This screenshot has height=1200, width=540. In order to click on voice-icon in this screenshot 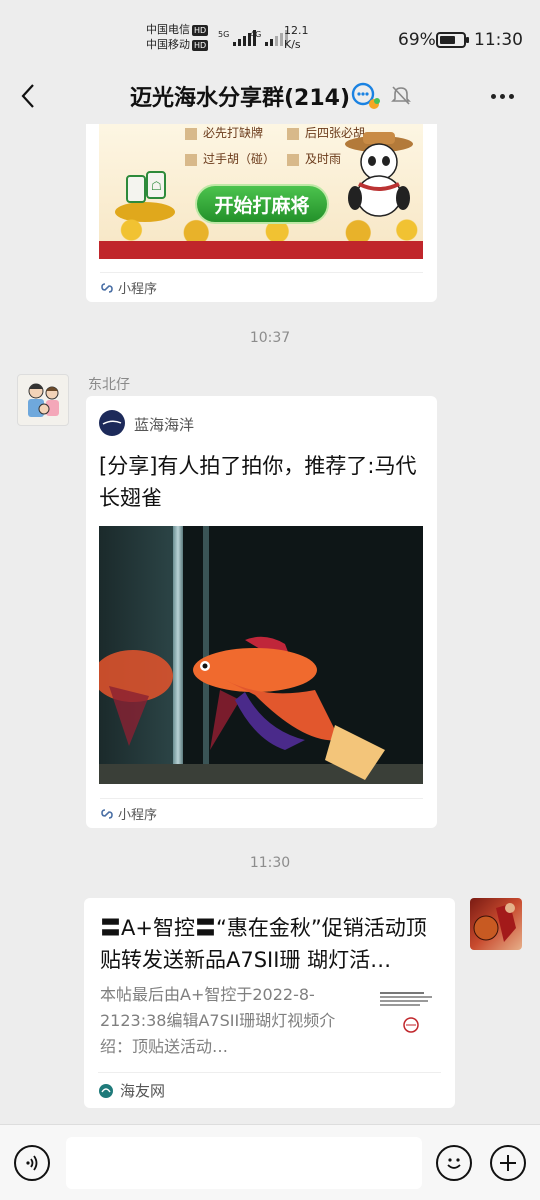, I will do `click(32, 1163)`.